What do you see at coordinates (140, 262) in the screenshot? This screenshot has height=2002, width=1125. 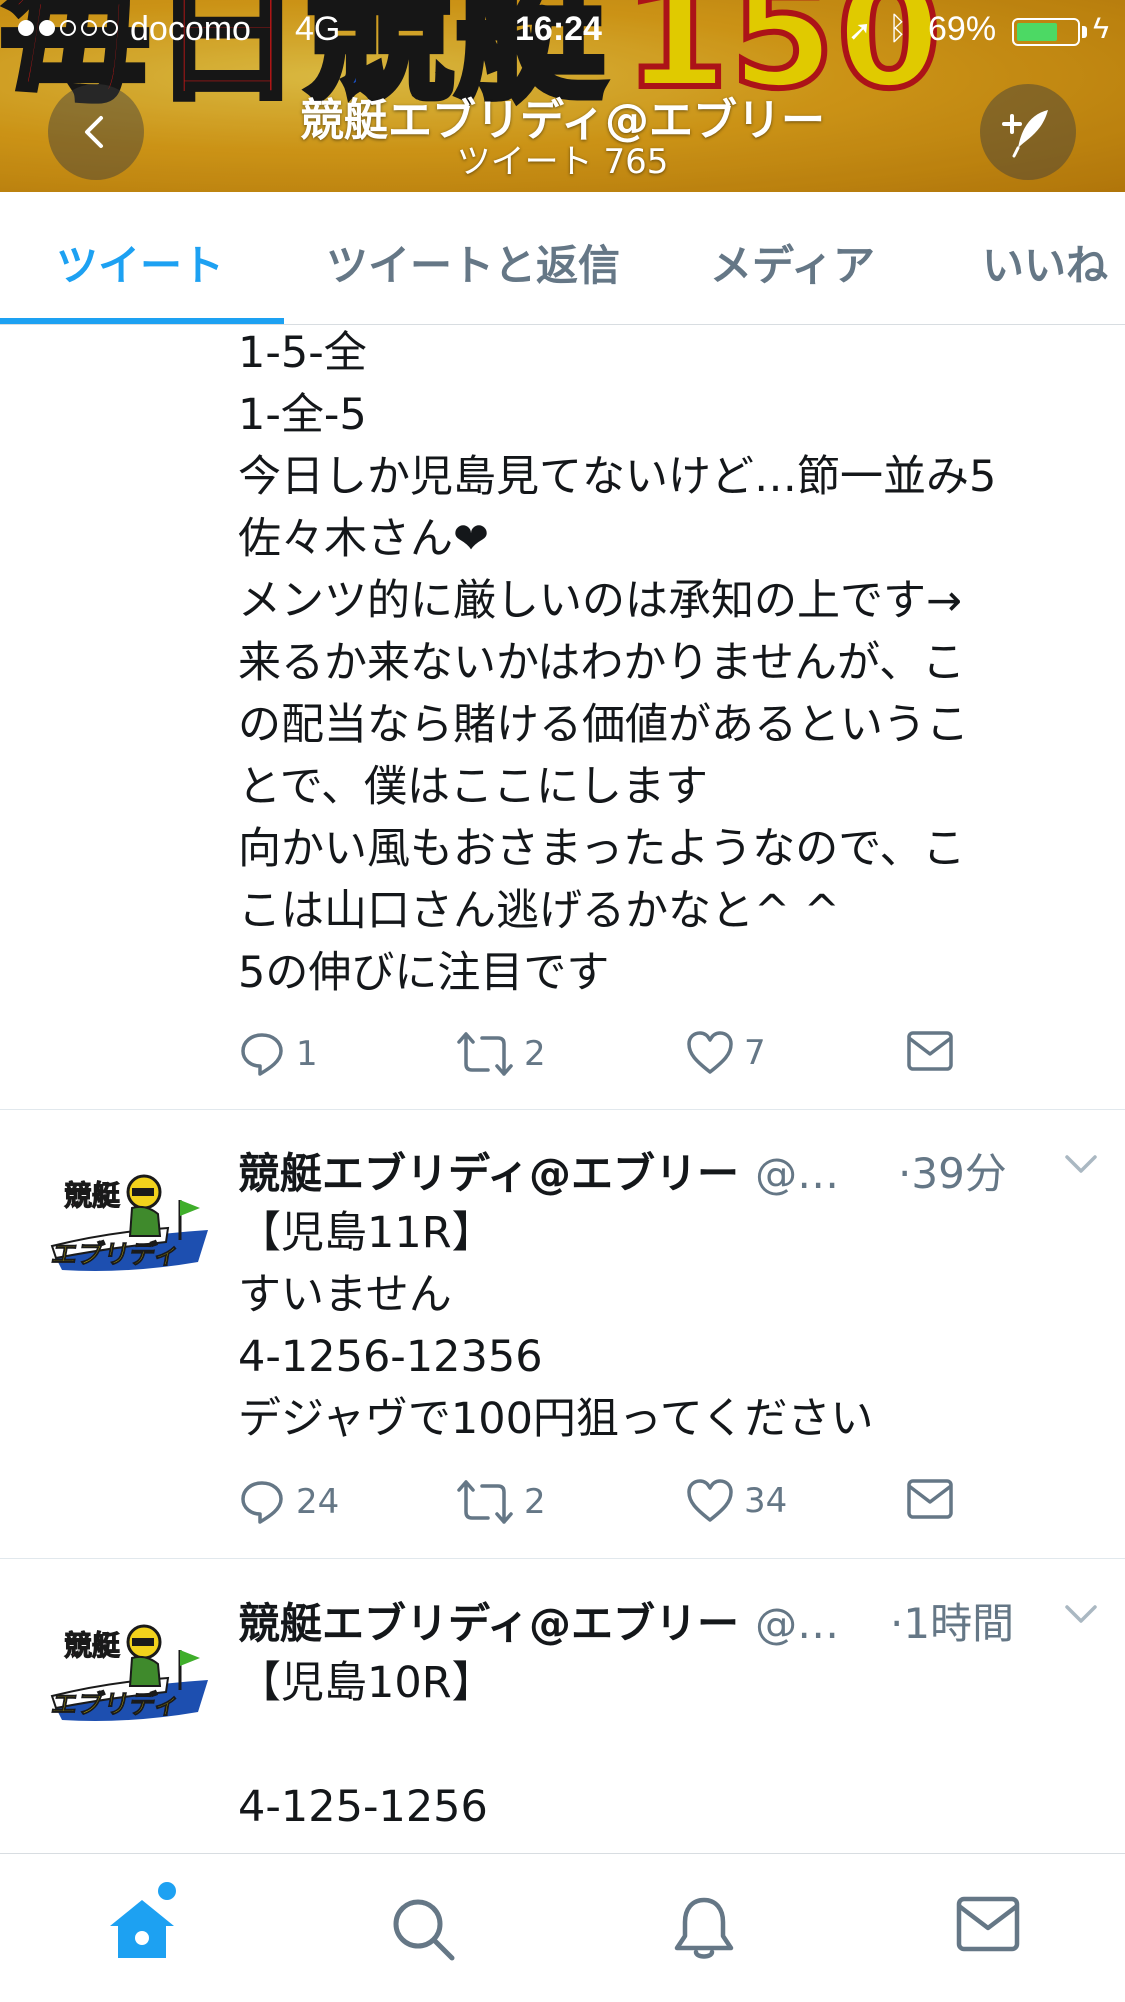 I see `tab-tweets: ツイート` at bounding box center [140, 262].